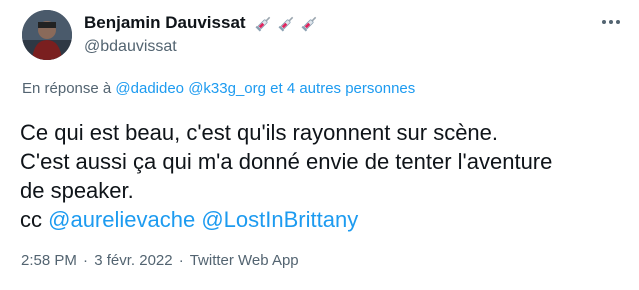 This screenshot has width=639, height=290. Describe the element at coordinates (149, 88) in the screenshot. I see `reply-mention: @dadideo` at that location.